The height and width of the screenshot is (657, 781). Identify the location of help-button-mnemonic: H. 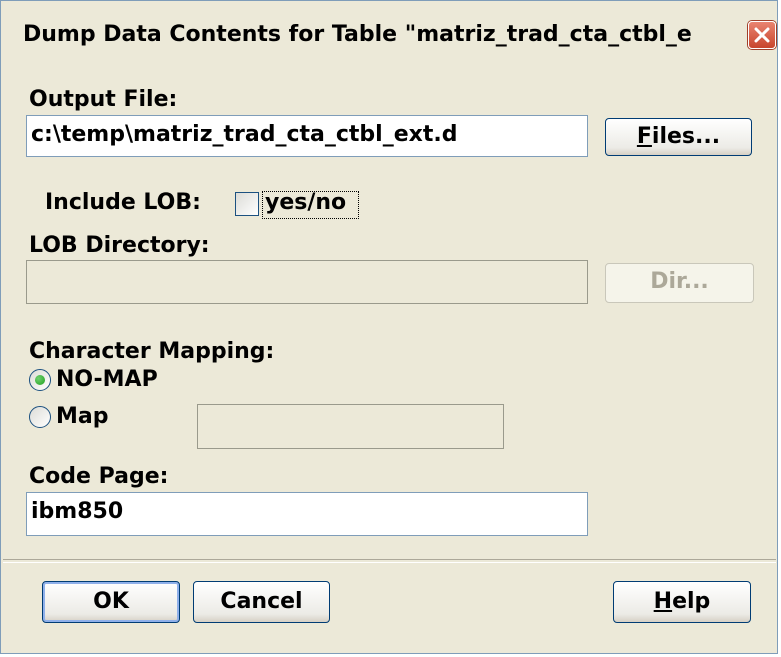
(663, 601).